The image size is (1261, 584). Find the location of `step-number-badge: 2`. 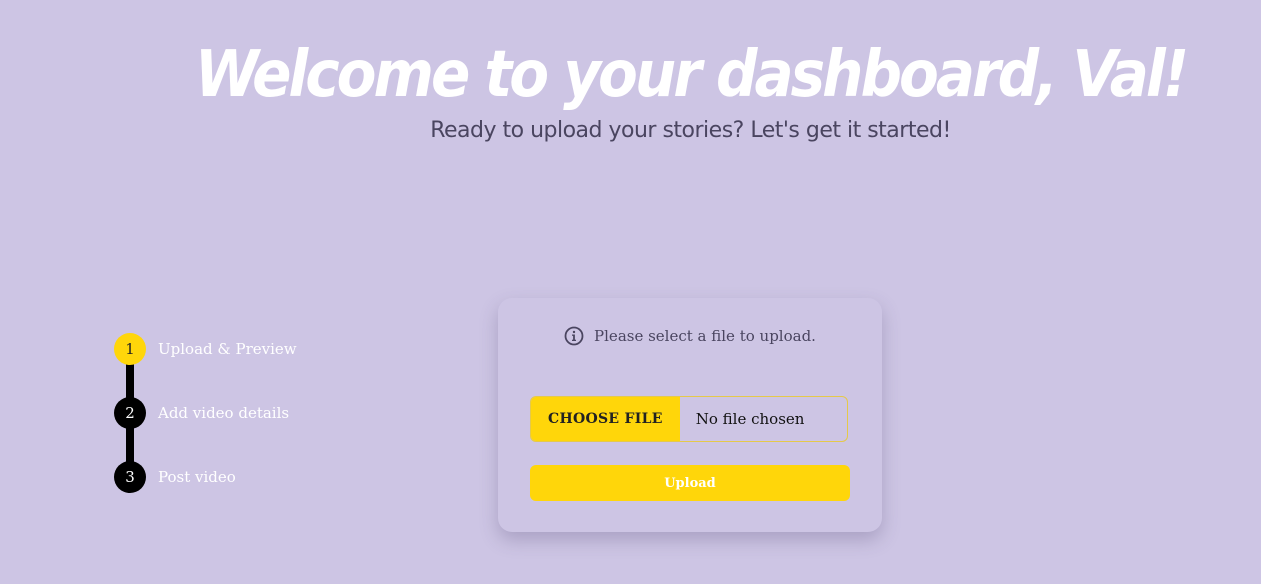

step-number-badge: 2 is located at coordinates (130, 413).